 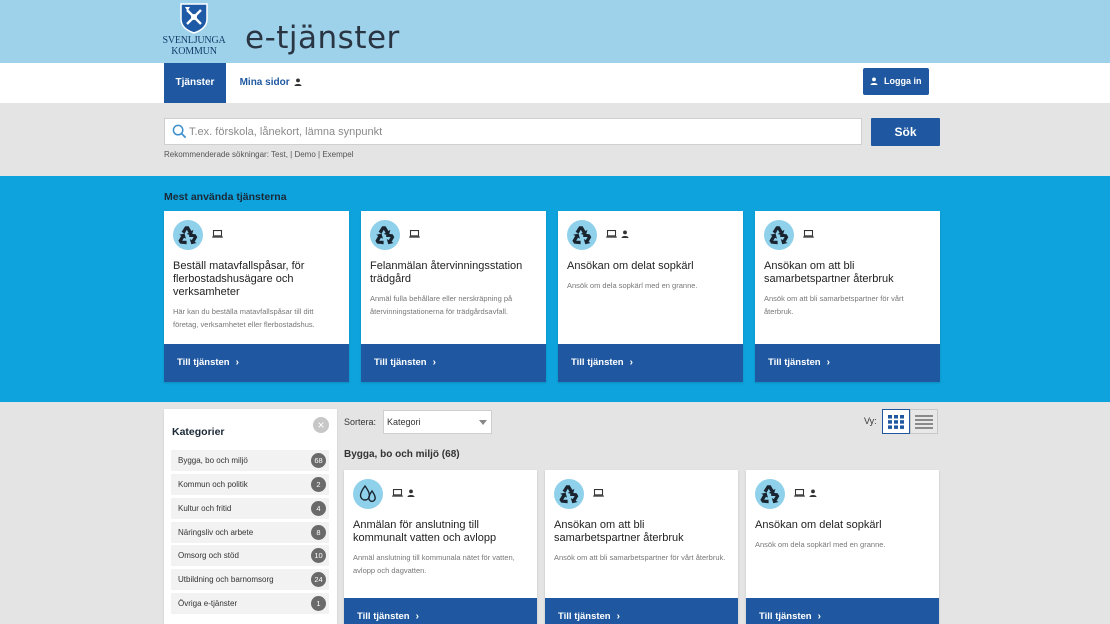 What do you see at coordinates (318, 508) in the screenshot?
I see `category-count: 4` at bounding box center [318, 508].